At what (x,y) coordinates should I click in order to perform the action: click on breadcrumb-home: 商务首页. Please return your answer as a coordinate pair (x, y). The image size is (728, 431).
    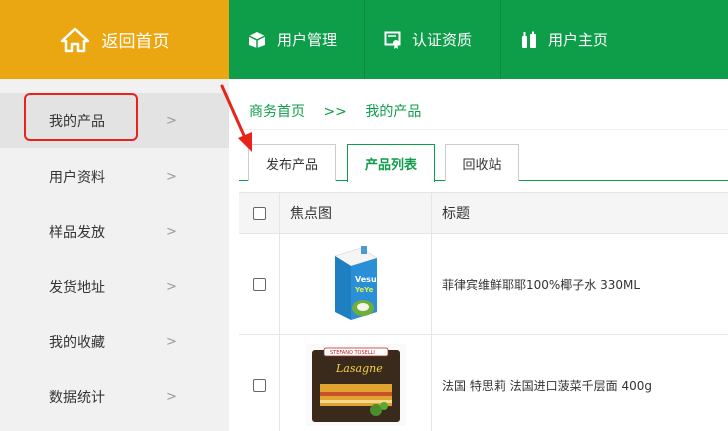
    Looking at the image, I should click on (277, 112).